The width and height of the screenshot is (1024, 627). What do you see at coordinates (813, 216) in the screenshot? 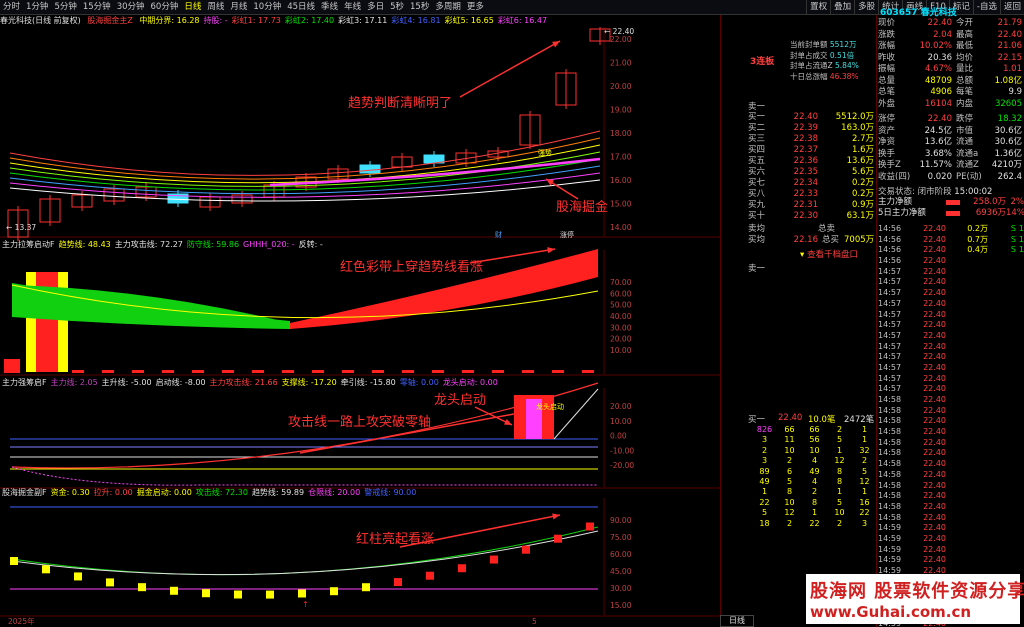
I see `order-book-row: 买十 22.30 63.1万` at bounding box center [813, 216].